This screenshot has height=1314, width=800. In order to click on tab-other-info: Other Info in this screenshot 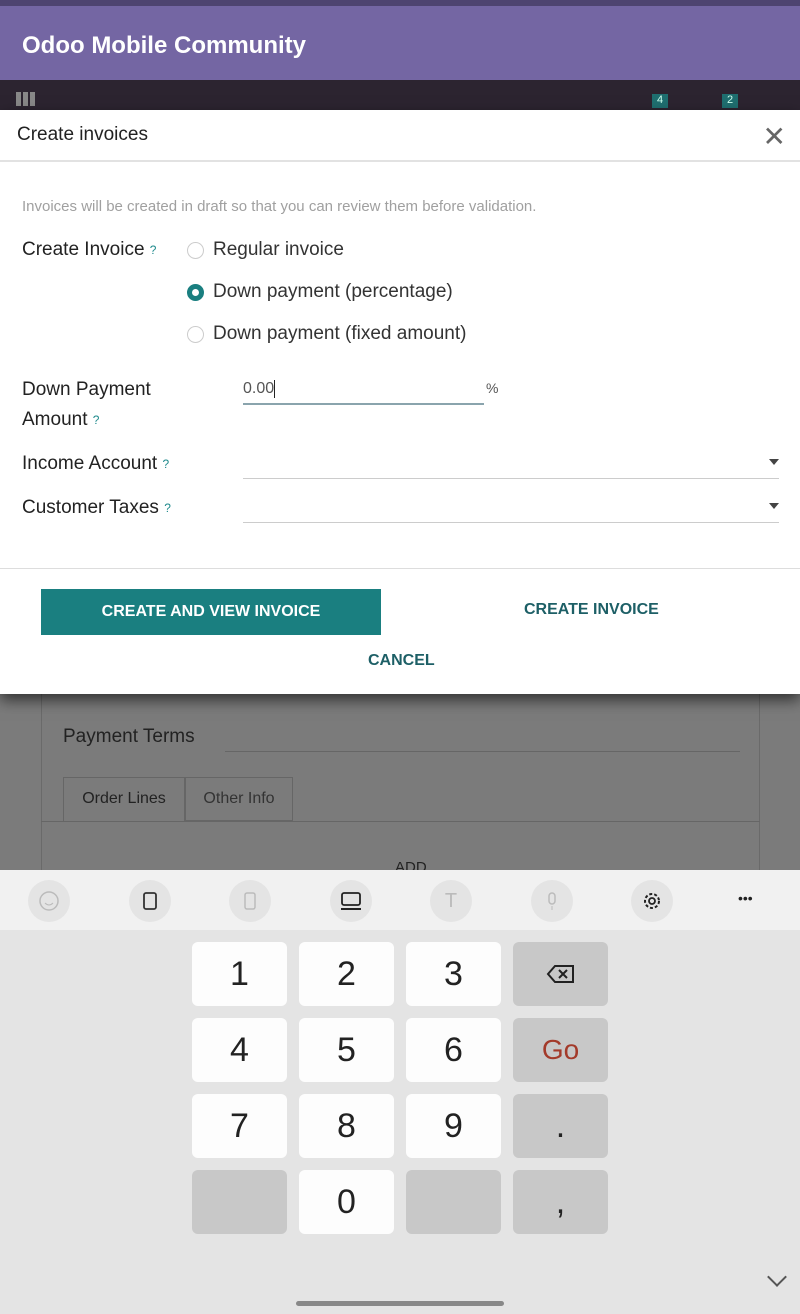, I will do `click(239, 799)`.